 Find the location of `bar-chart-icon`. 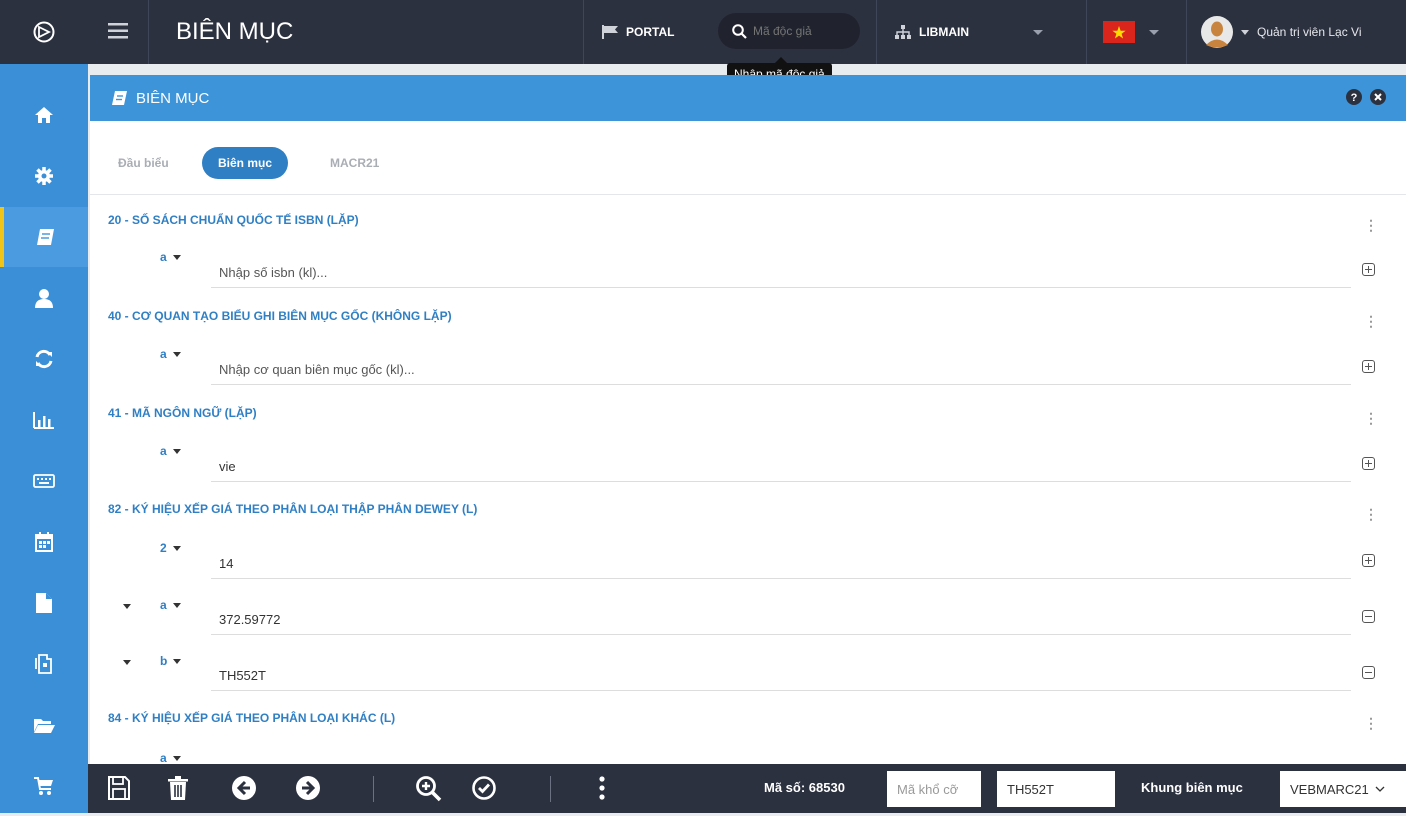

bar-chart-icon is located at coordinates (44, 420).